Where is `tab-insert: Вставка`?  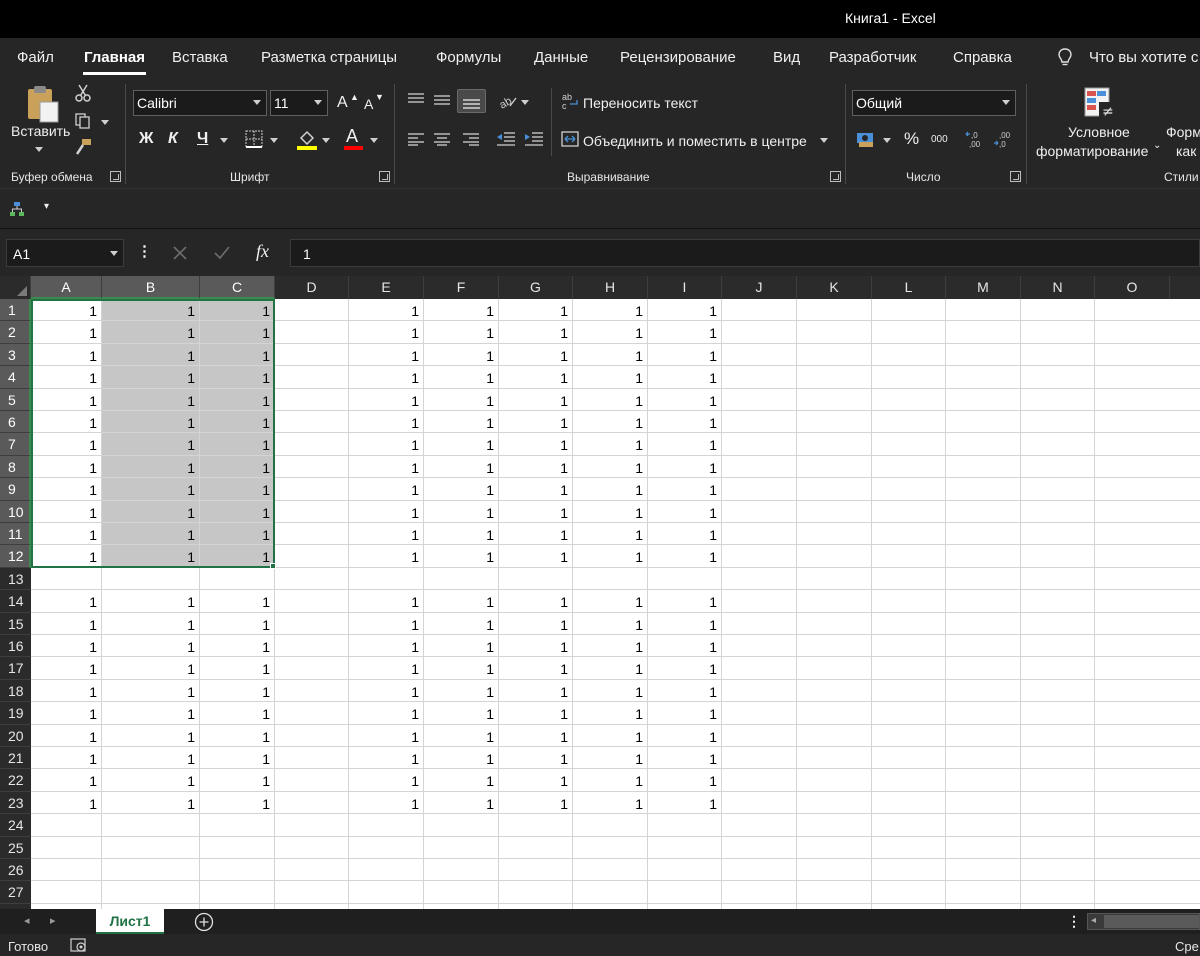 tab-insert: Вставка is located at coordinates (200, 57).